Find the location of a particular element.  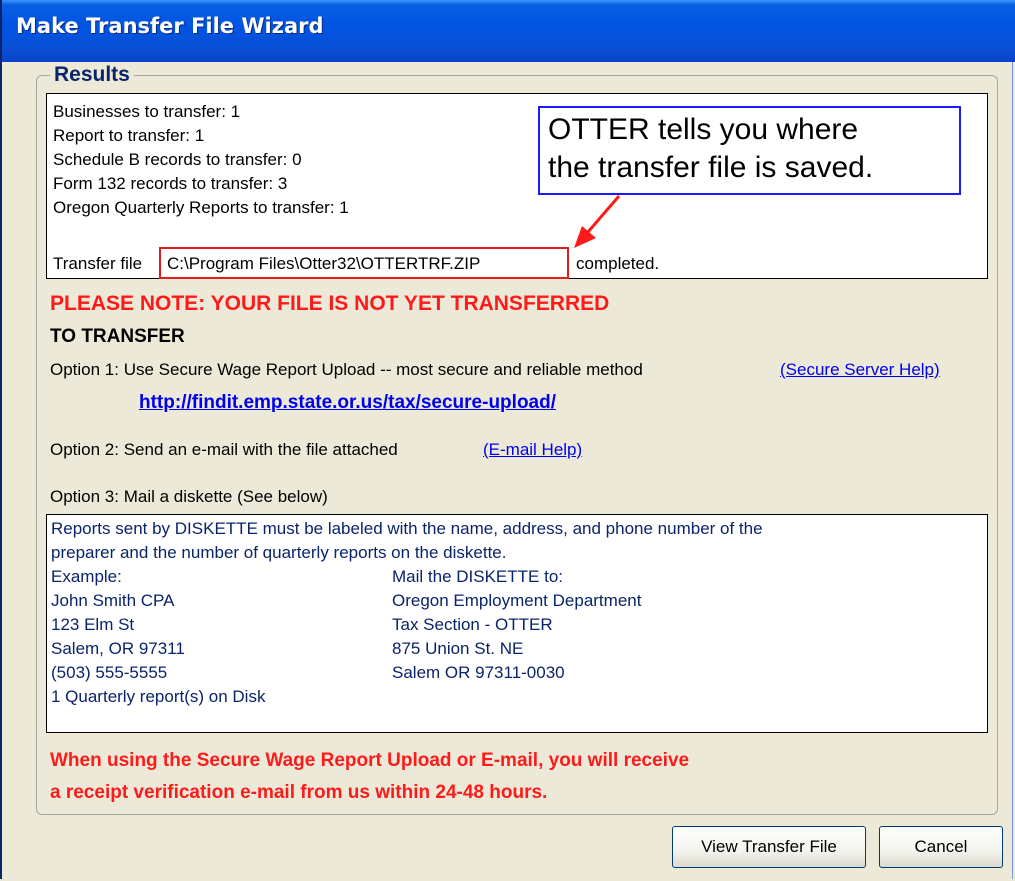

results-line: Form 132 records to transfer: 3 is located at coordinates (170, 183).